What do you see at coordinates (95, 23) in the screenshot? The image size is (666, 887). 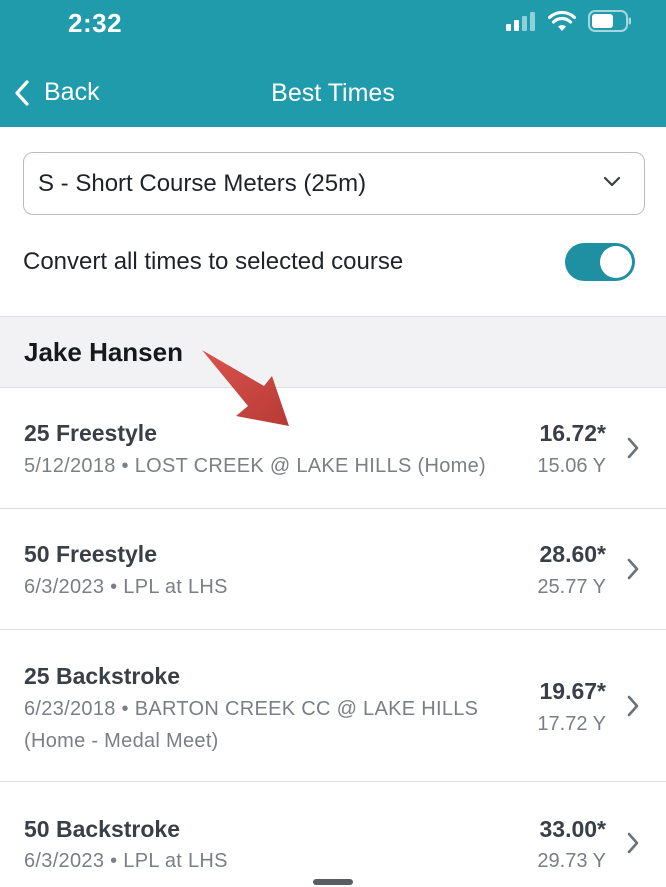 I see `status-time: 2:32` at bounding box center [95, 23].